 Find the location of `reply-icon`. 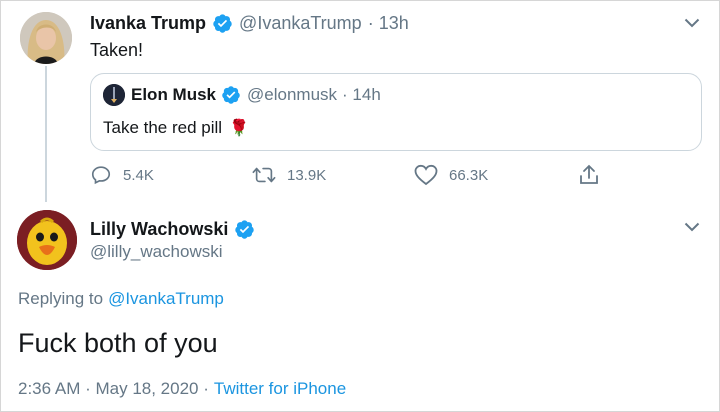

reply-icon is located at coordinates (101, 175).